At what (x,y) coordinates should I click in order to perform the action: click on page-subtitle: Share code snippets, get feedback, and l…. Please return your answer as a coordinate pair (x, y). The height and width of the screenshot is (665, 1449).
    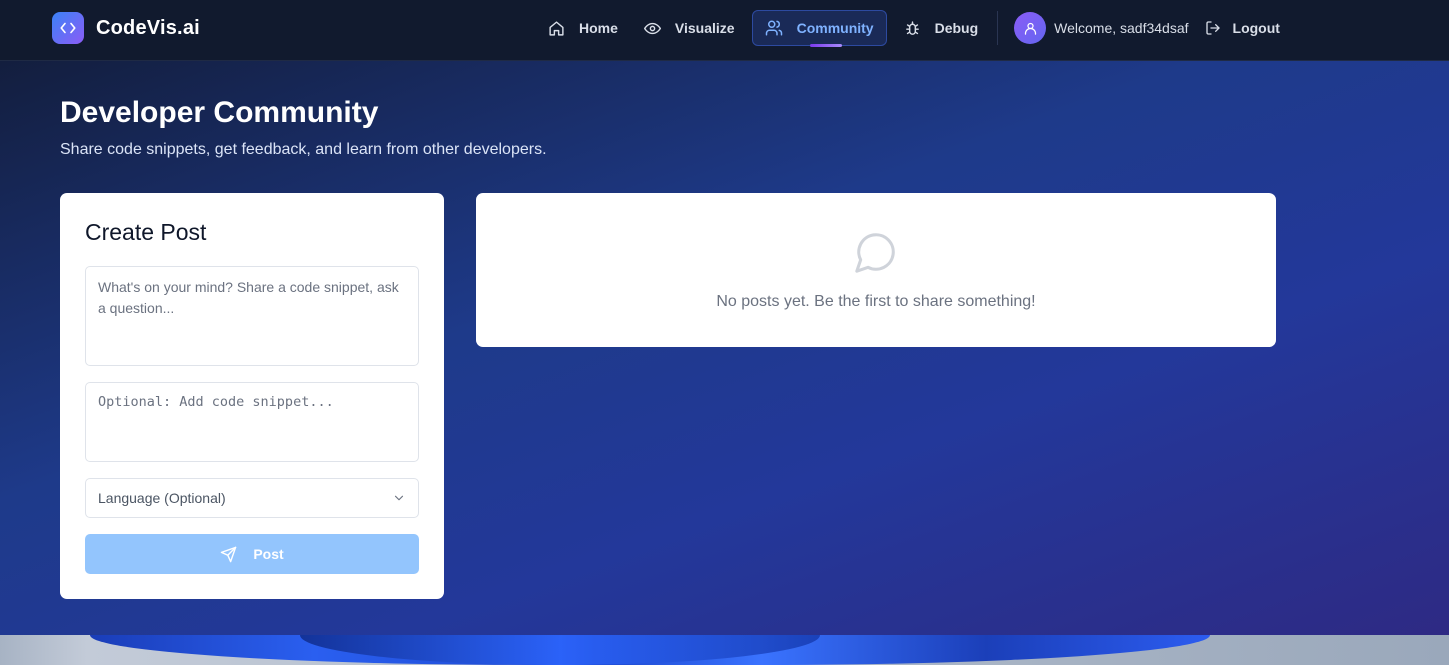
    Looking at the image, I should click on (303, 149).